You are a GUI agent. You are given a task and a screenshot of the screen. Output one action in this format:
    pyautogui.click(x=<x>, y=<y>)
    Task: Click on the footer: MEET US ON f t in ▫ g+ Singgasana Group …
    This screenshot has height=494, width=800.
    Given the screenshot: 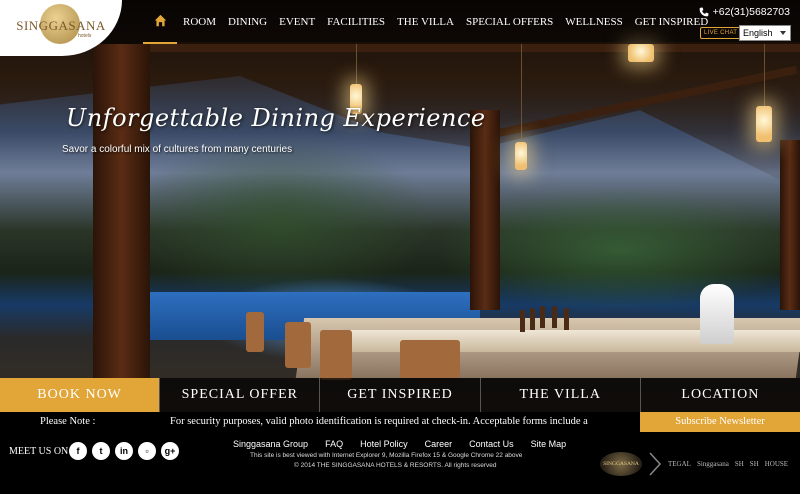 What is the action you would take?
    pyautogui.click(x=400, y=463)
    